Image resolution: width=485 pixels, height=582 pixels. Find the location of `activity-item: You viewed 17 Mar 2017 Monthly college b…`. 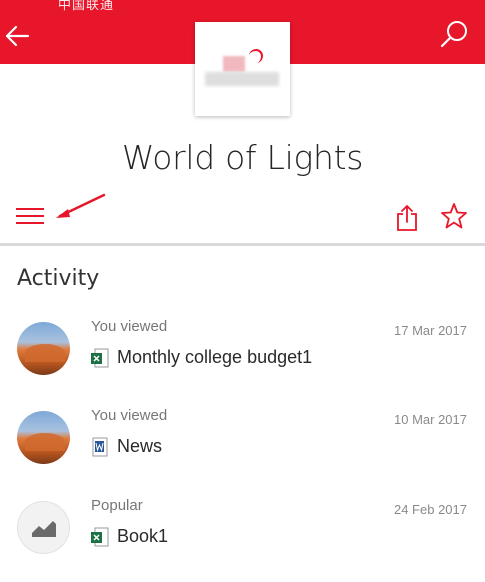

activity-item: You viewed 17 Mar 2017 Monthly college b… is located at coordinates (242, 356).